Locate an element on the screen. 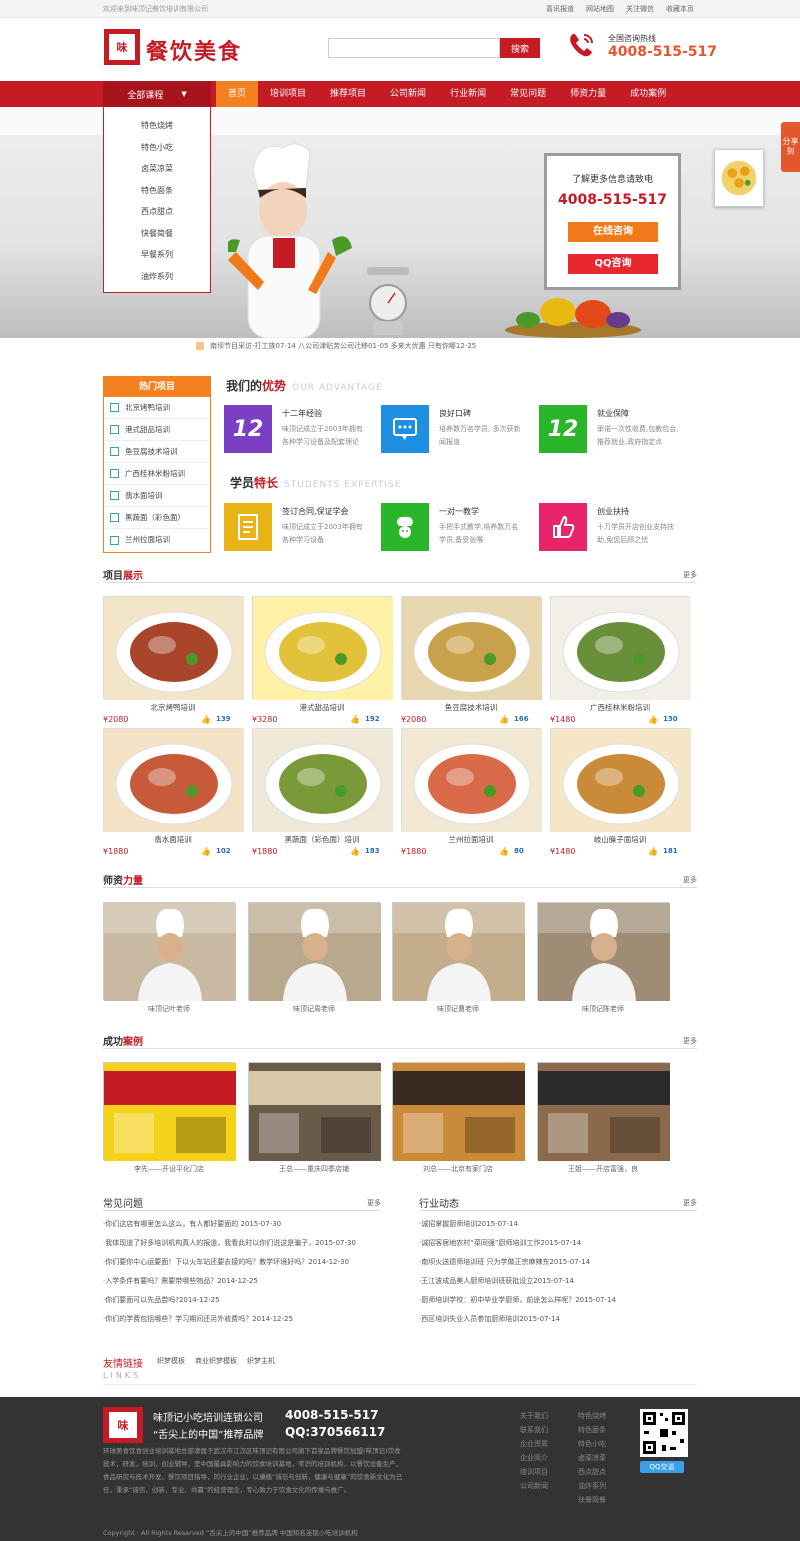  product-name: 北京烤鸭培训 is located at coordinates (173, 707).